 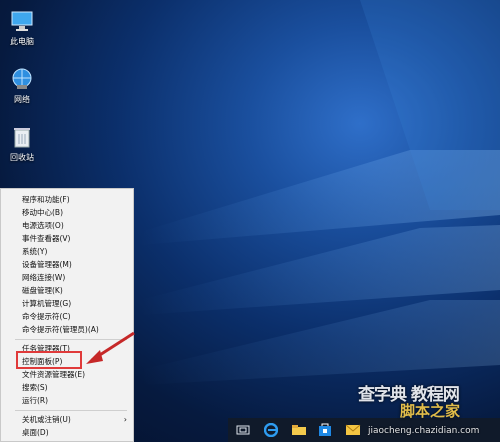 I want to click on menu-item-command-prompt-admin: 命令提示符(管理员)(A), so click(x=67, y=330).